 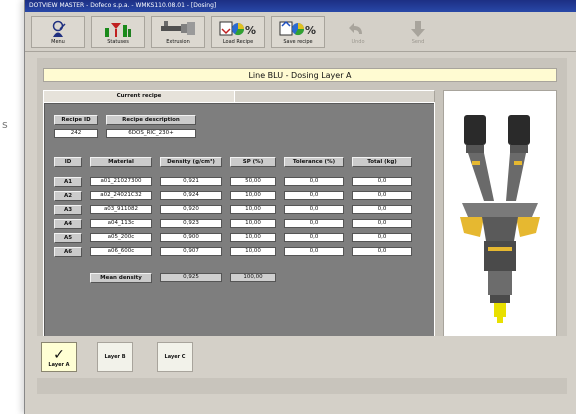 I want to click on row-a6-total: 0,0, so click(x=382, y=251).